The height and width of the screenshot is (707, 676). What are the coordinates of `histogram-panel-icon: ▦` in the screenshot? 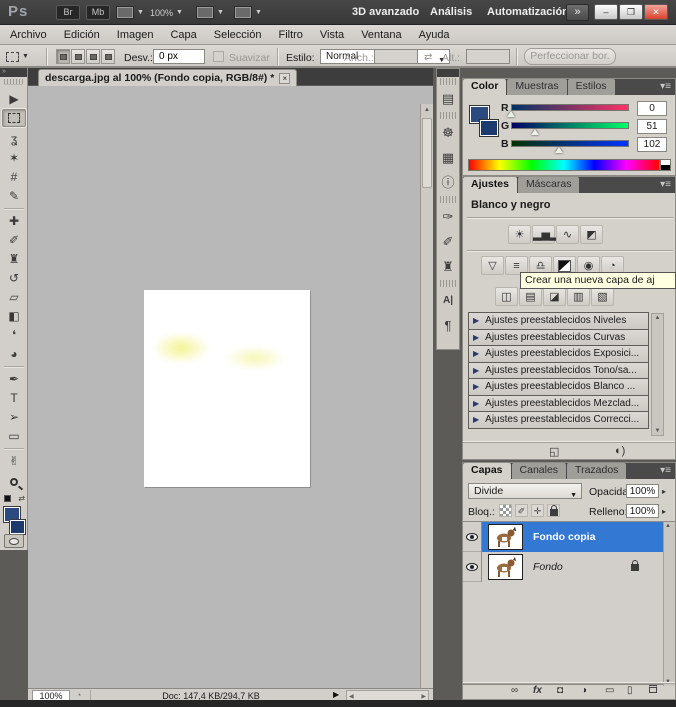 It's located at (448, 157).